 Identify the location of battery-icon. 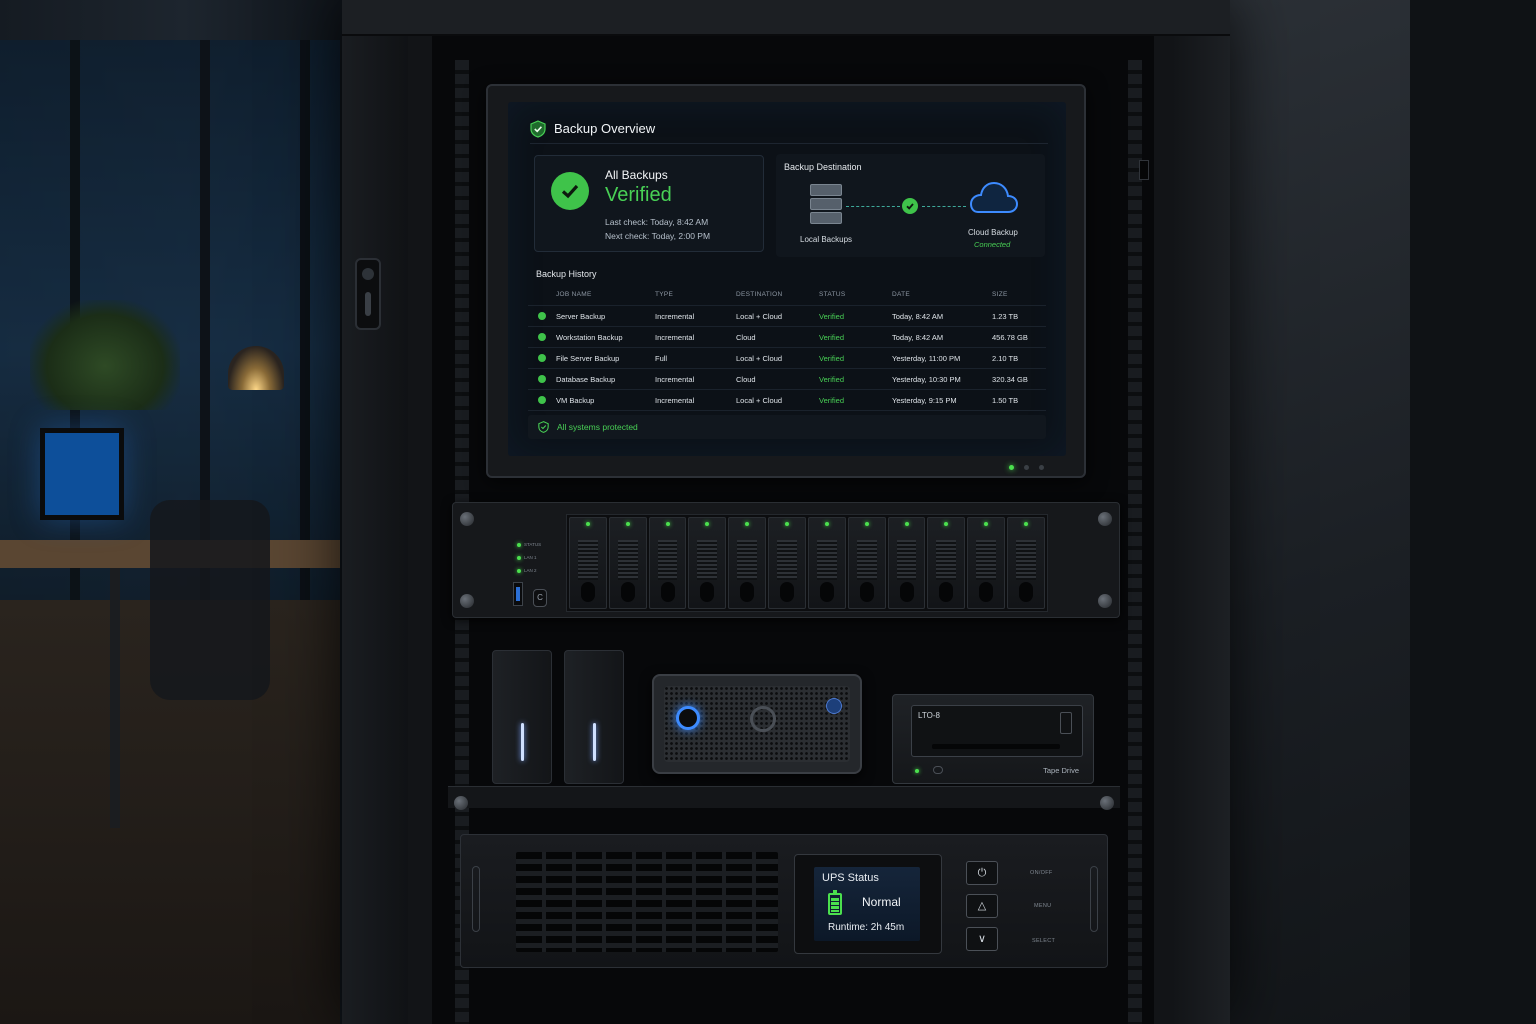
(835, 902).